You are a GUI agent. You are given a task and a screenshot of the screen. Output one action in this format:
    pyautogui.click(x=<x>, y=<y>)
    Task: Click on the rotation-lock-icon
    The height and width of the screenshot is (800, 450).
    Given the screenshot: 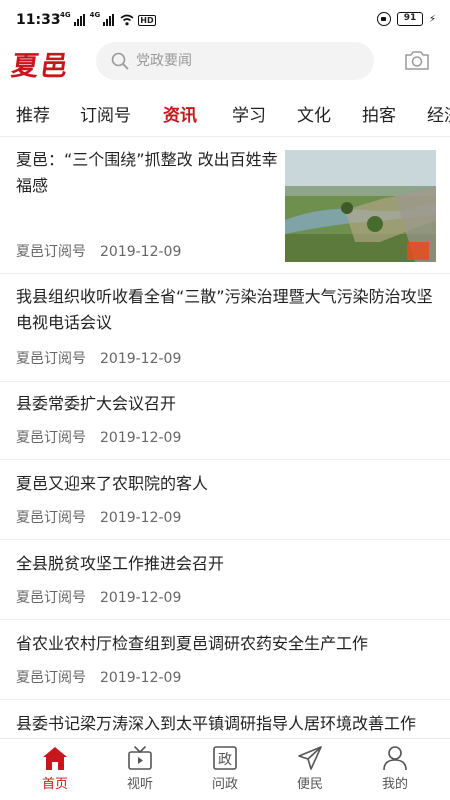 What is the action you would take?
    pyautogui.click(x=383, y=19)
    